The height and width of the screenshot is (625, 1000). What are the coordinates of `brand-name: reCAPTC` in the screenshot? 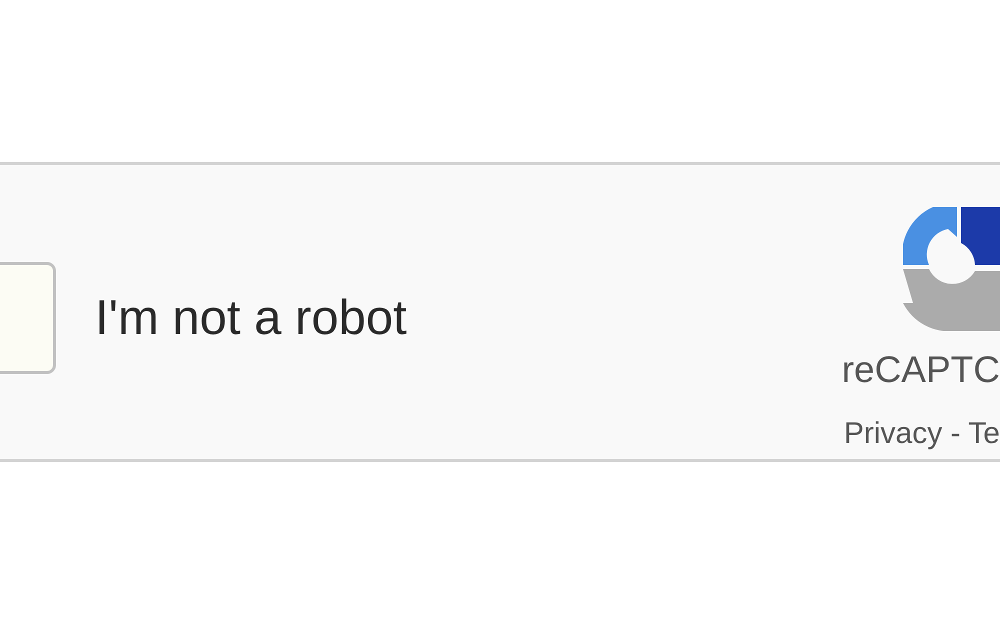 It's located at (921, 370).